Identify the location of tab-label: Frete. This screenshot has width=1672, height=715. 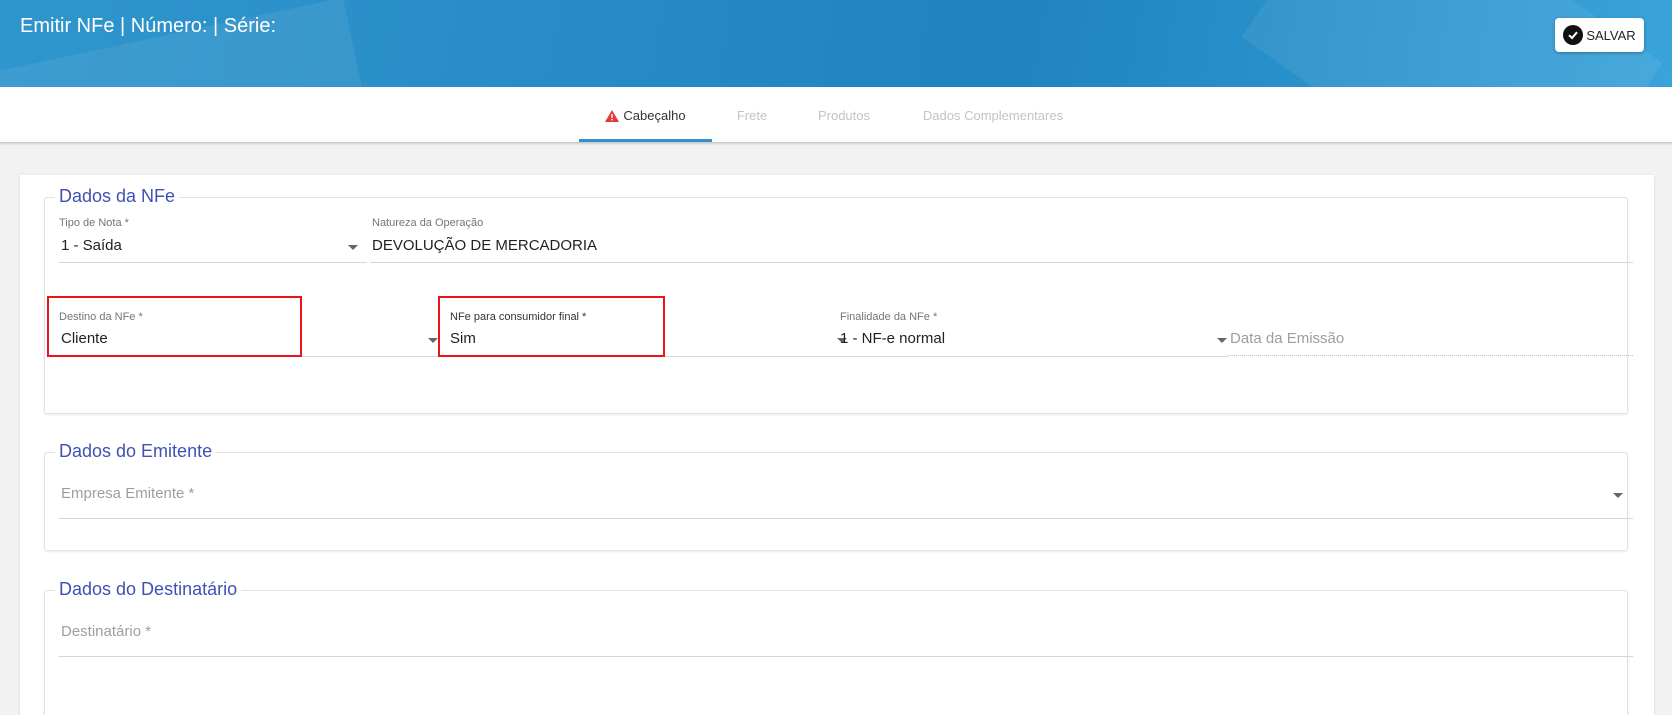
(752, 115).